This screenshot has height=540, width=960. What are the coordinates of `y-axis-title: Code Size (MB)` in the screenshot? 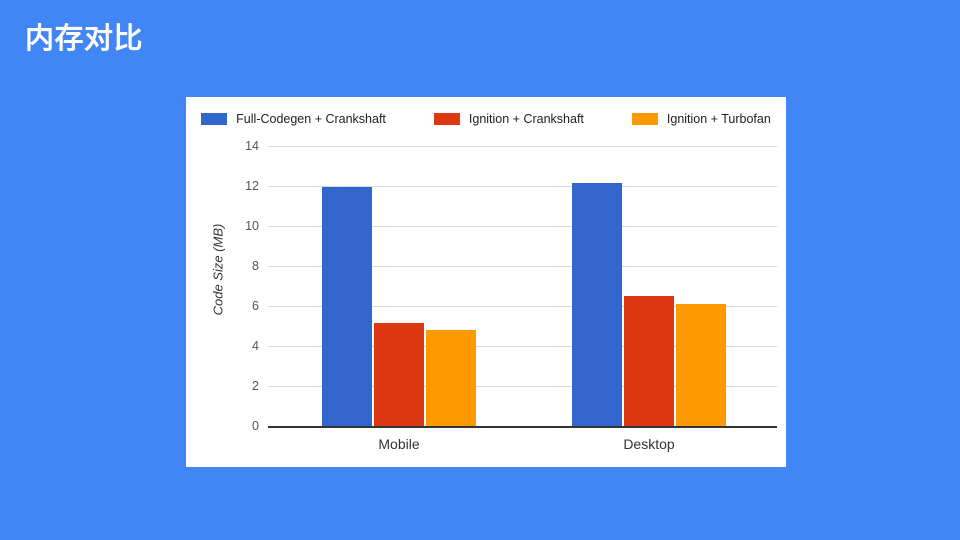 It's located at (218, 269).